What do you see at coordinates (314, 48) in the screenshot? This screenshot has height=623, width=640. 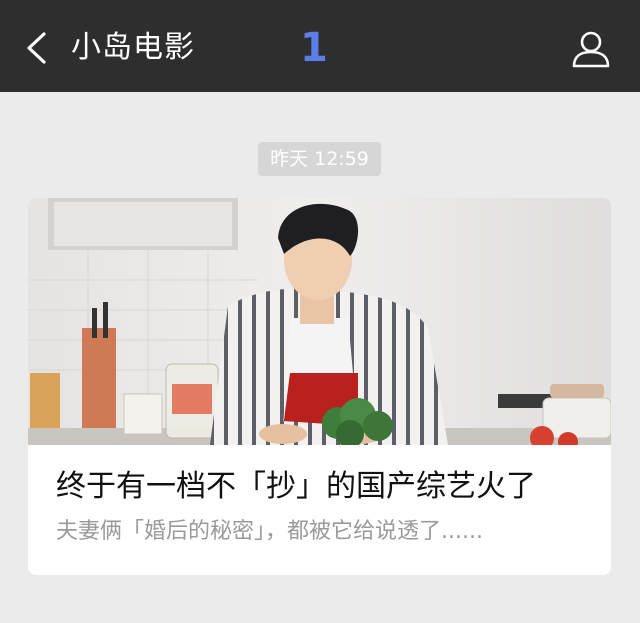 I see `unread-badge: 1` at bounding box center [314, 48].